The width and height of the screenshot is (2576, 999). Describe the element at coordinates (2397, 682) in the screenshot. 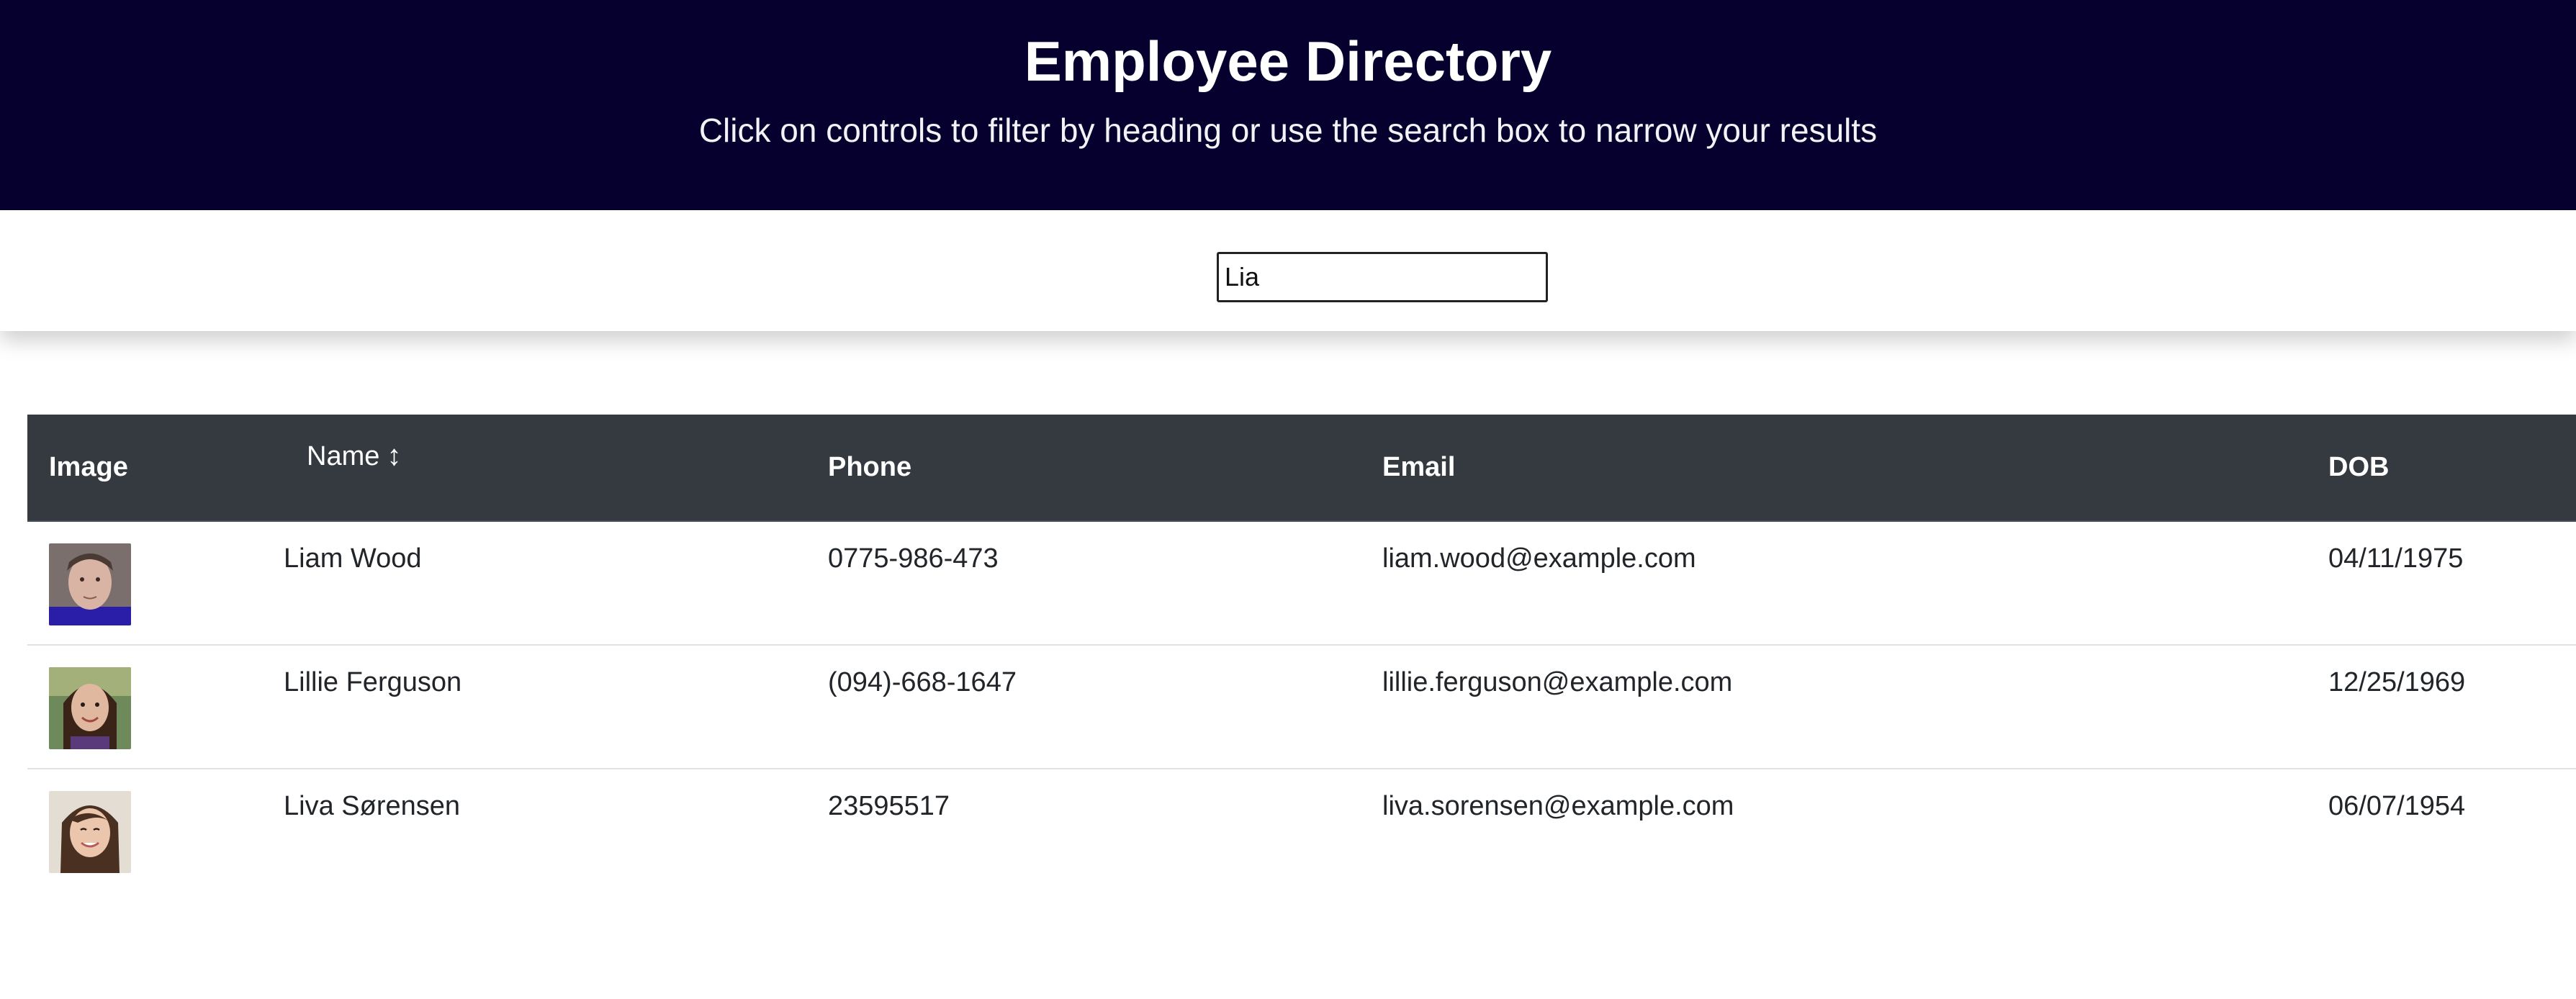

I see `dob-cell: 12/25/1969` at that location.